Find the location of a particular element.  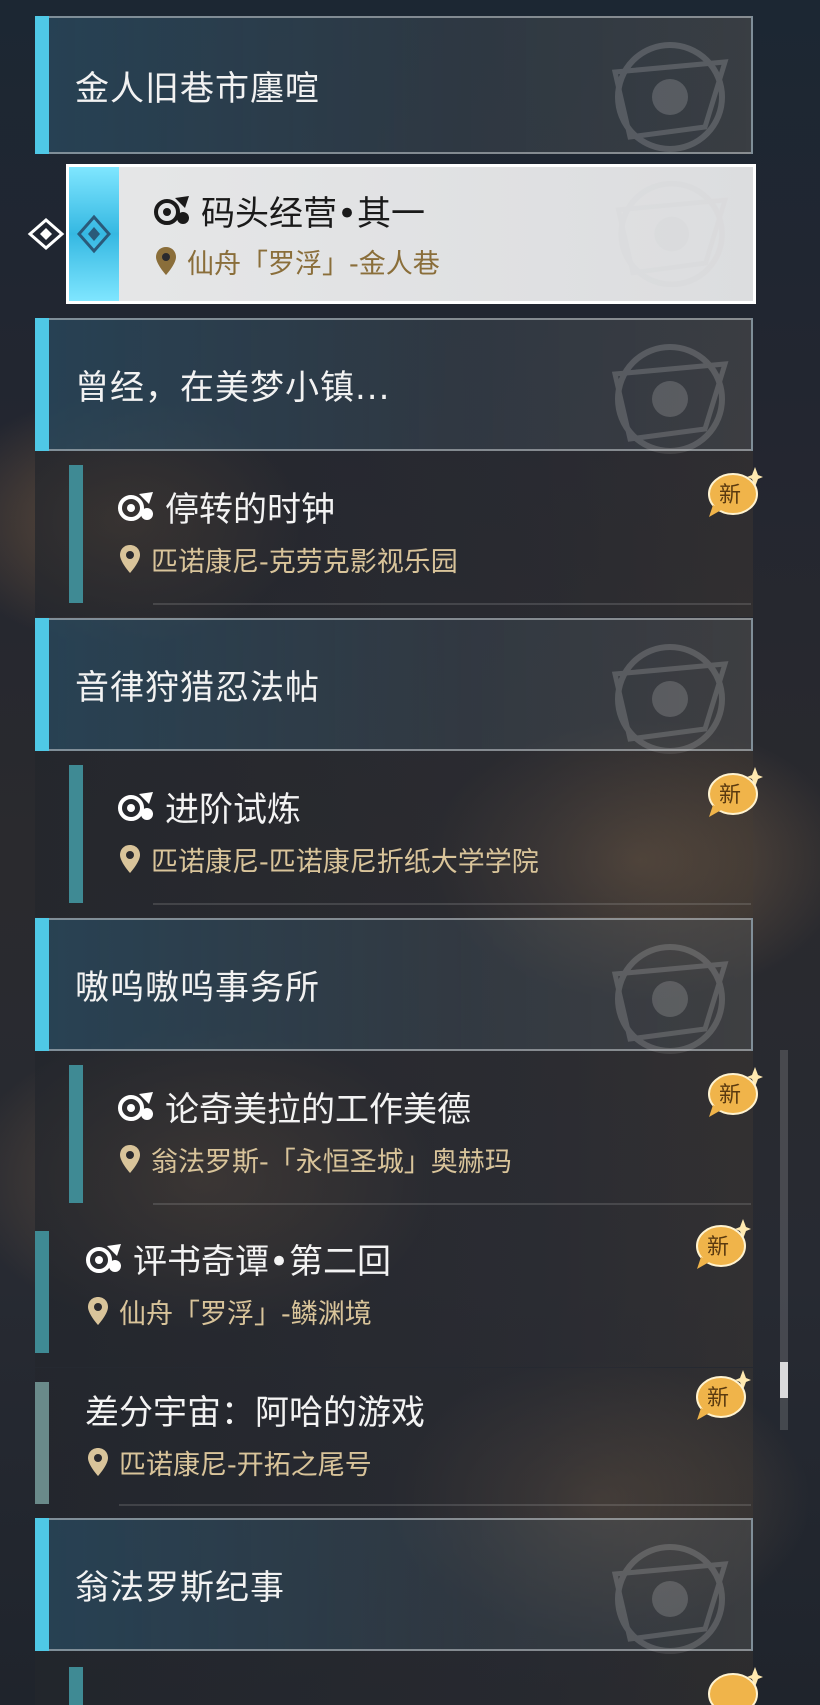

quest-item-1: 停转的时钟 匹诺康尼-克劳克影视乐园 新 is located at coordinates (394, 534).